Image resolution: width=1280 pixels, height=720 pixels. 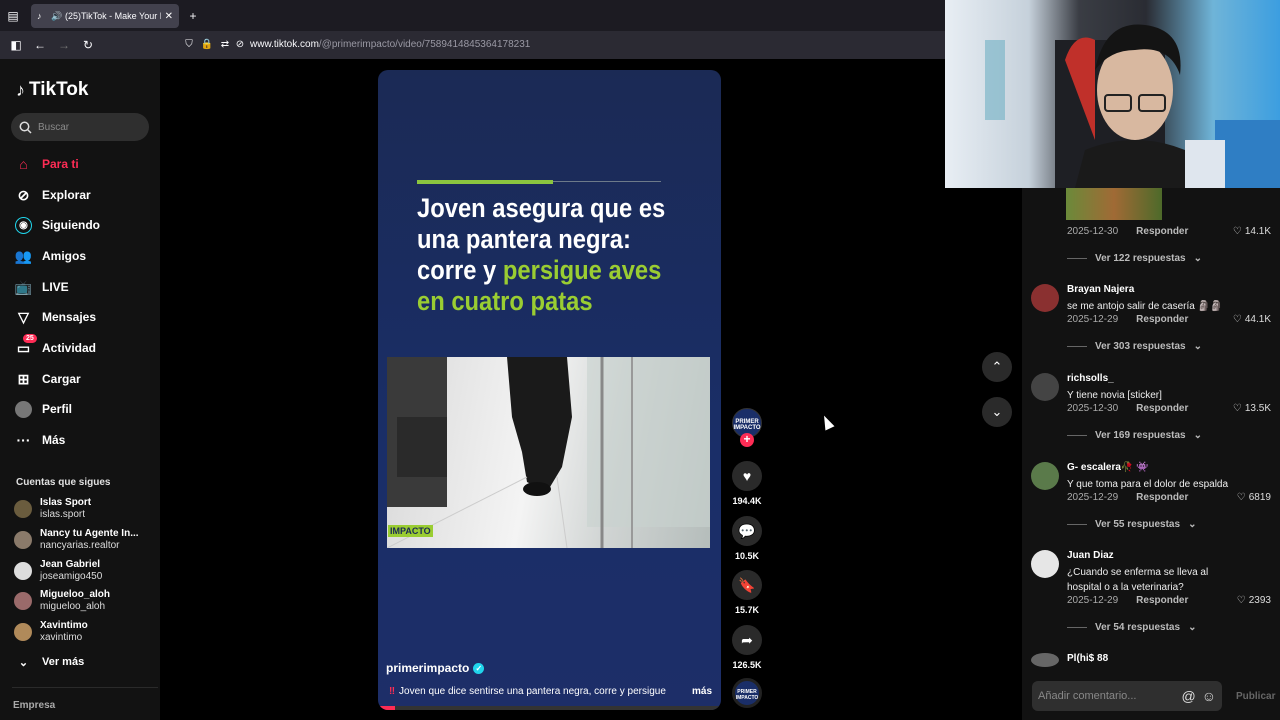 I want to click on reload-icon: ↻, so click(x=88, y=45).